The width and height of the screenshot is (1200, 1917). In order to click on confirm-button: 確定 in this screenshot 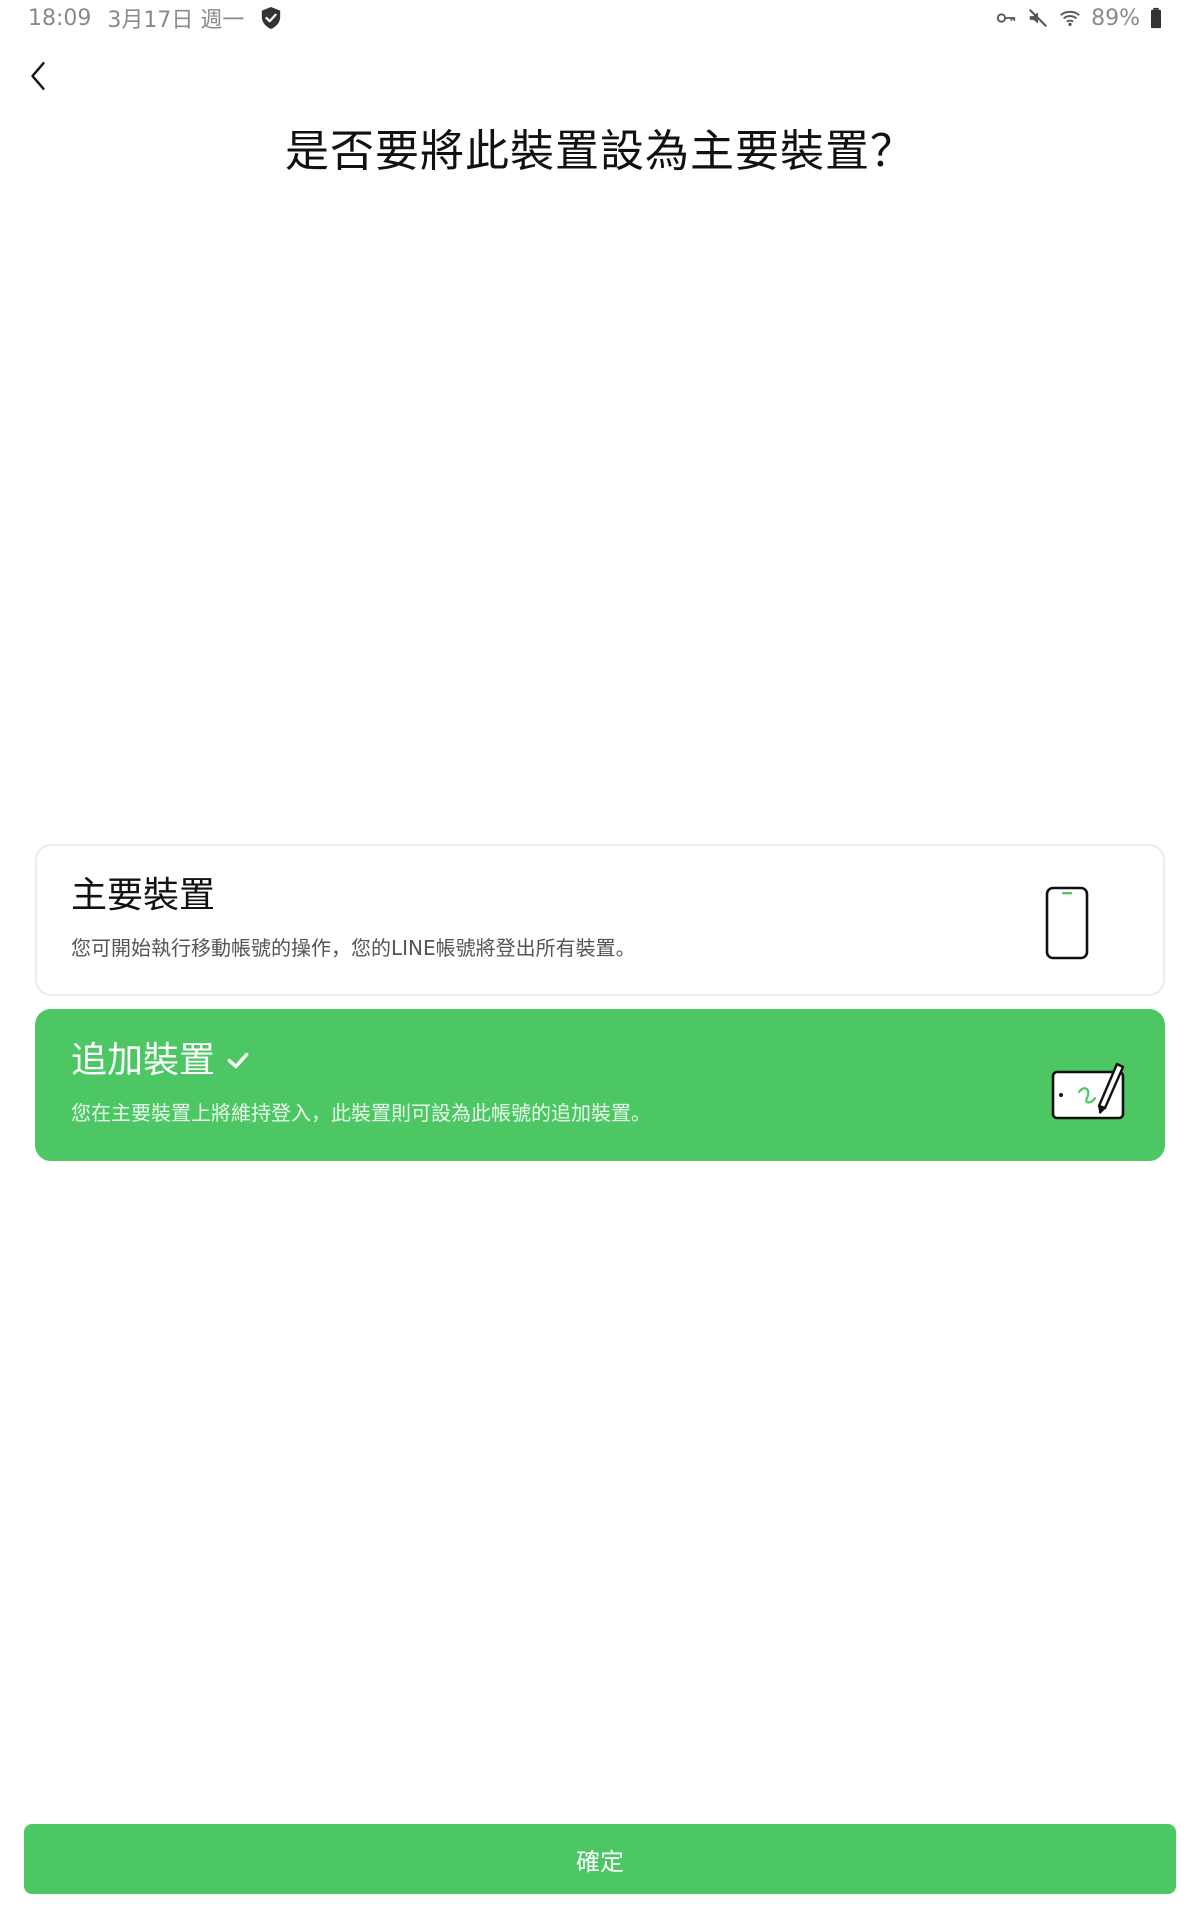, I will do `click(600, 1859)`.